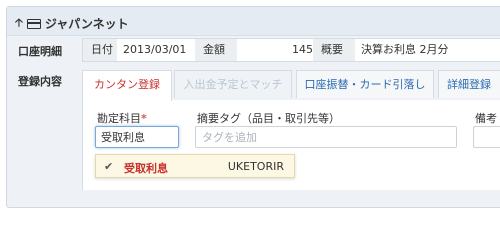  Describe the element at coordinates (255, 166) in the screenshot. I see `suggestion-code: UKETORIR` at that location.